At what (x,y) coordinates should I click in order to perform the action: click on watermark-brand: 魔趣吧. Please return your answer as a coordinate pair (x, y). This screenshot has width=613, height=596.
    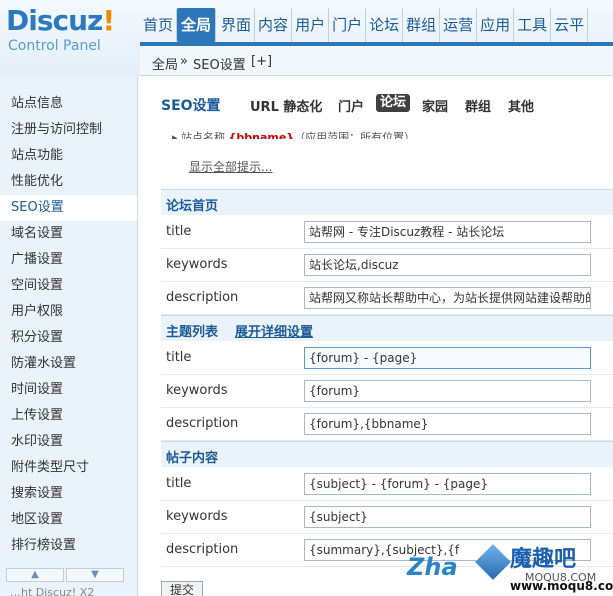
    Looking at the image, I should click on (543, 559).